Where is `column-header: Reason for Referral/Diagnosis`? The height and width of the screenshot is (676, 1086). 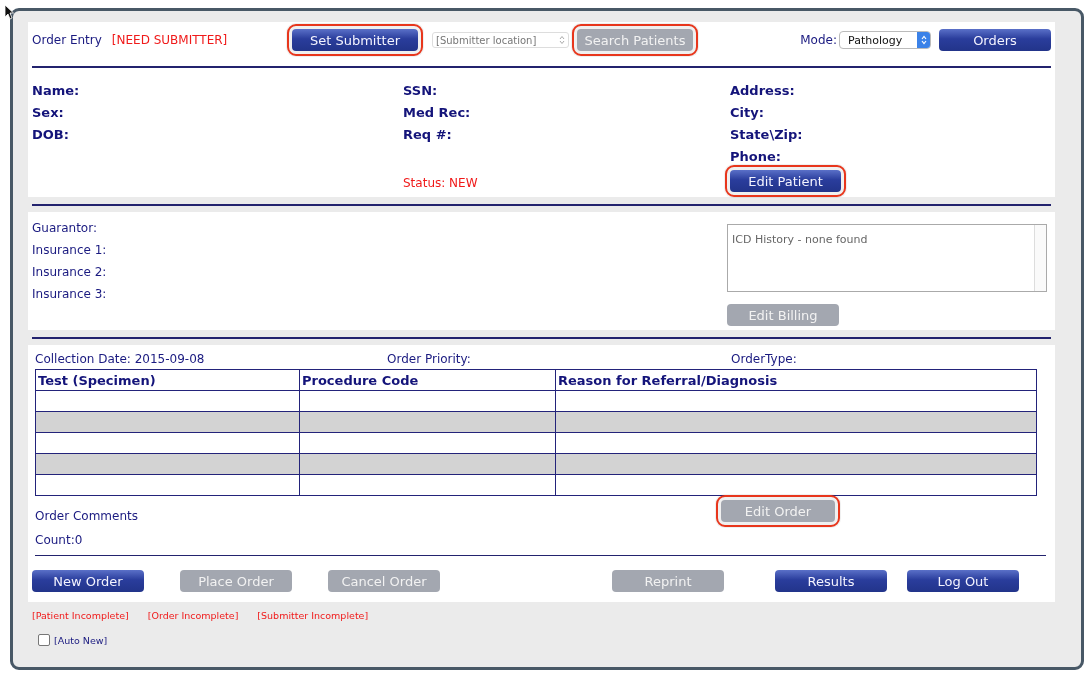
column-header: Reason for Referral/Diagnosis is located at coordinates (796, 380).